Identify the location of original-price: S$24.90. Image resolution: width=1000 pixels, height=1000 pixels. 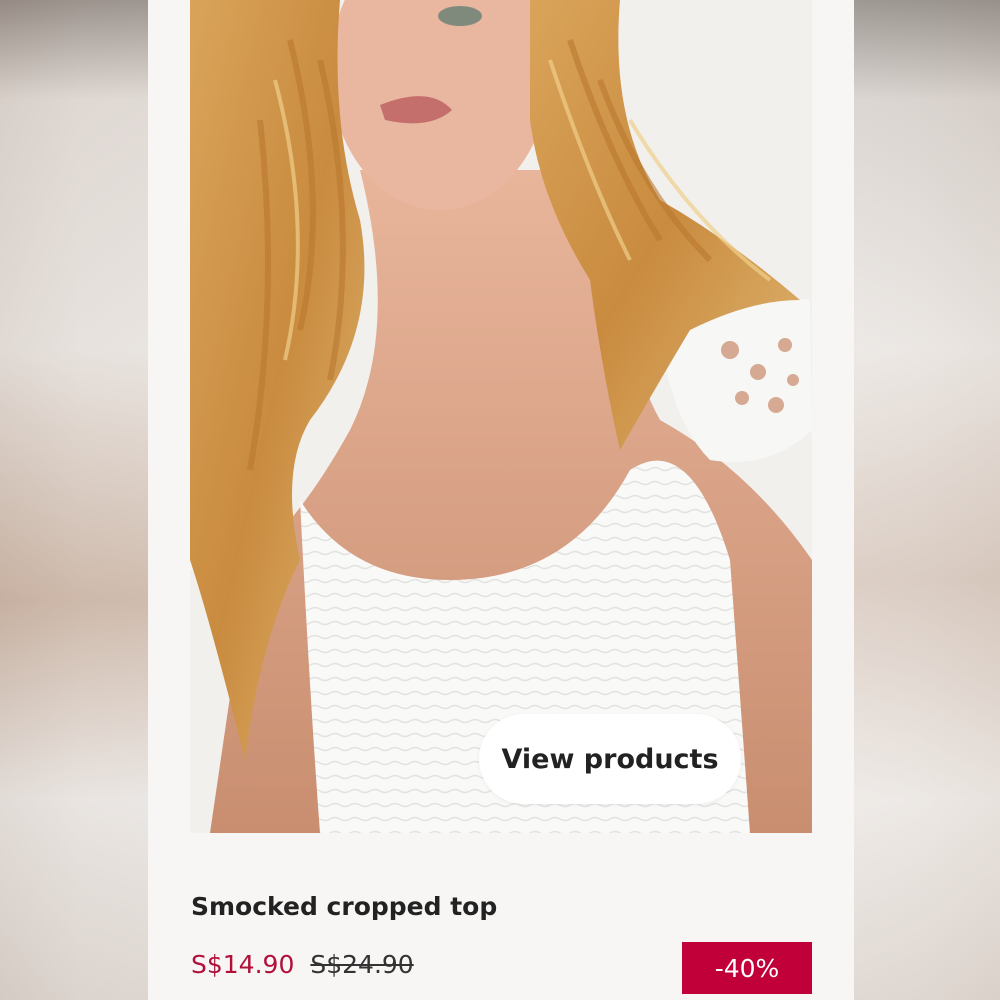
(362, 964).